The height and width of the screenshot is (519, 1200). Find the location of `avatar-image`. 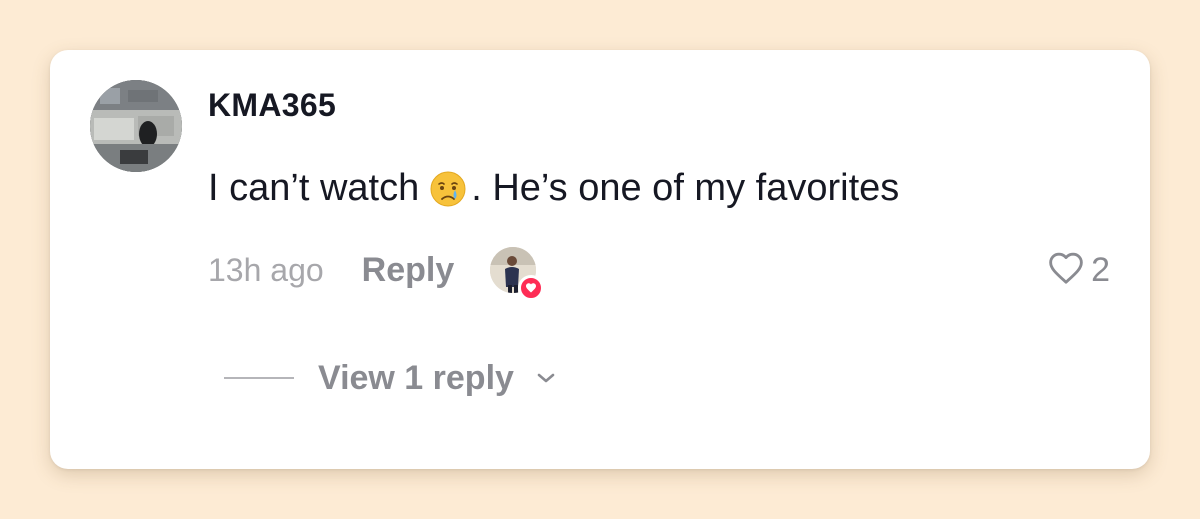

avatar-image is located at coordinates (136, 126).